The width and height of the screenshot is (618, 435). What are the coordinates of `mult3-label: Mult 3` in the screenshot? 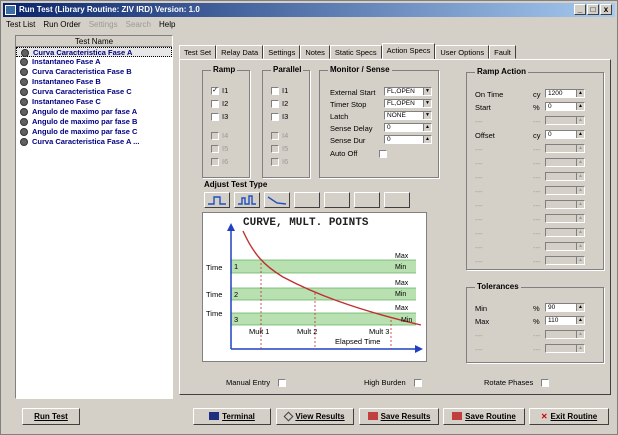 It's located at (379, 331).